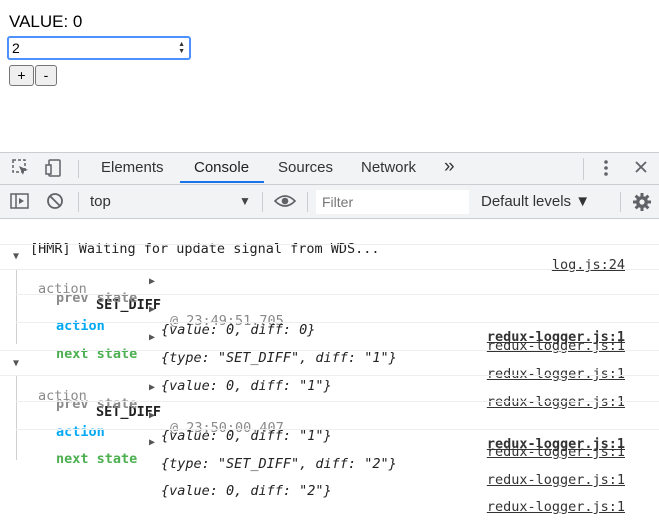 Image resolution: width=659 pixels, height=531 pixels. I want to click on device-toolbar-icon, so click(54, 170).